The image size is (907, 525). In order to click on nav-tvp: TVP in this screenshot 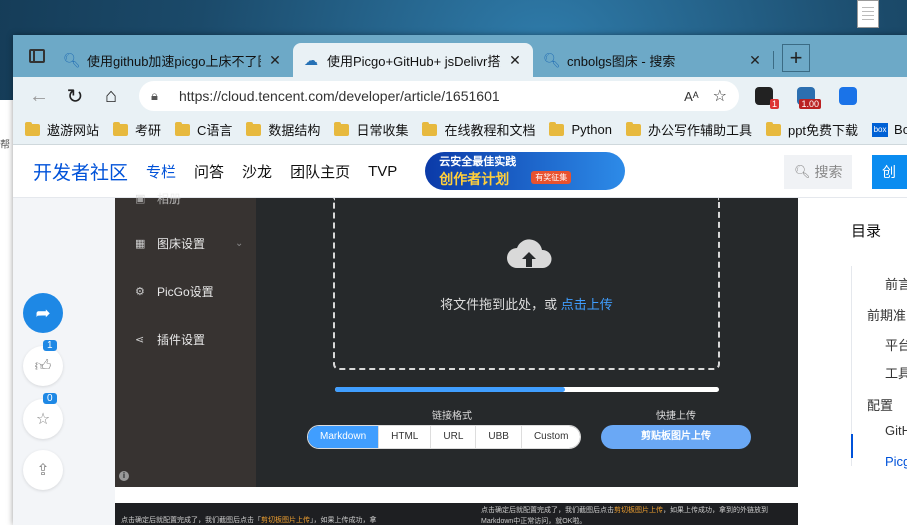, I will do `click(382, 171)`.